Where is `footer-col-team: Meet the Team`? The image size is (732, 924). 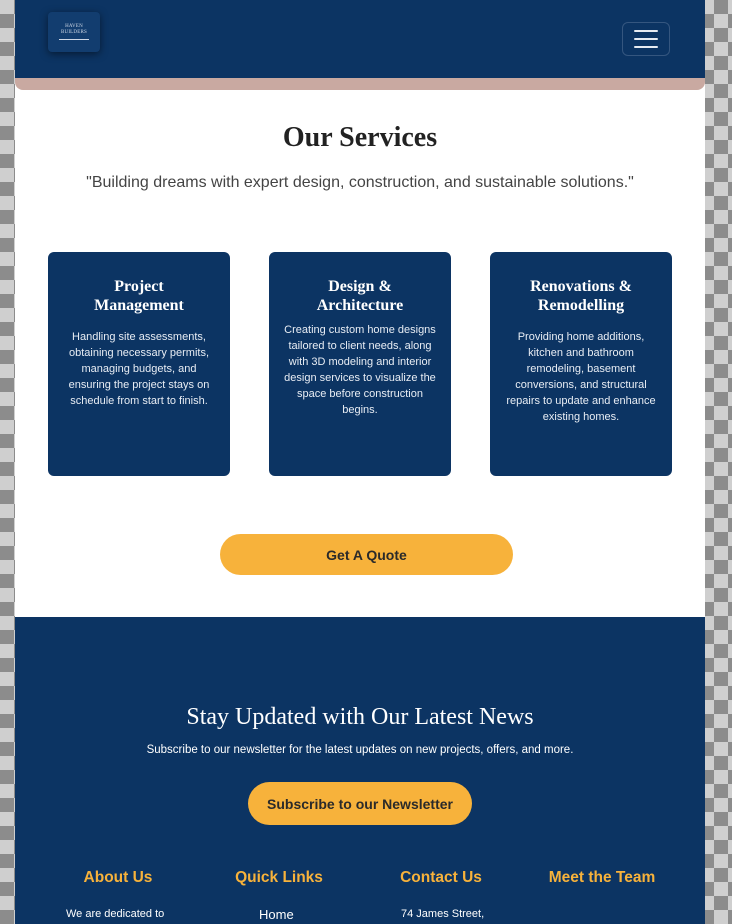 footer-col-team: Meet the Team is located at coordinates (602, 878).